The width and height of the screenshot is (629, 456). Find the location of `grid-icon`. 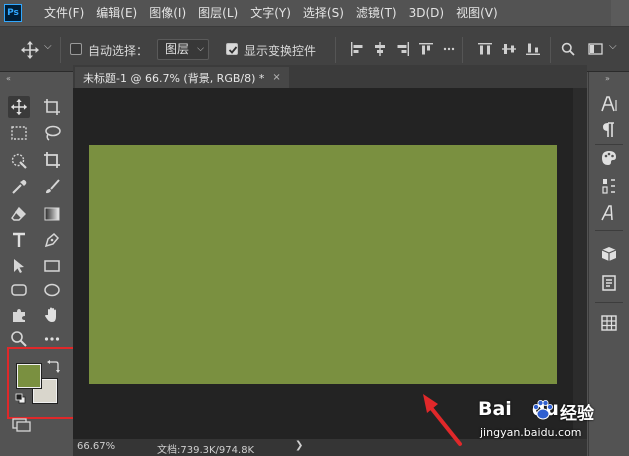

grid-icon is located at coordinates (609, 323).